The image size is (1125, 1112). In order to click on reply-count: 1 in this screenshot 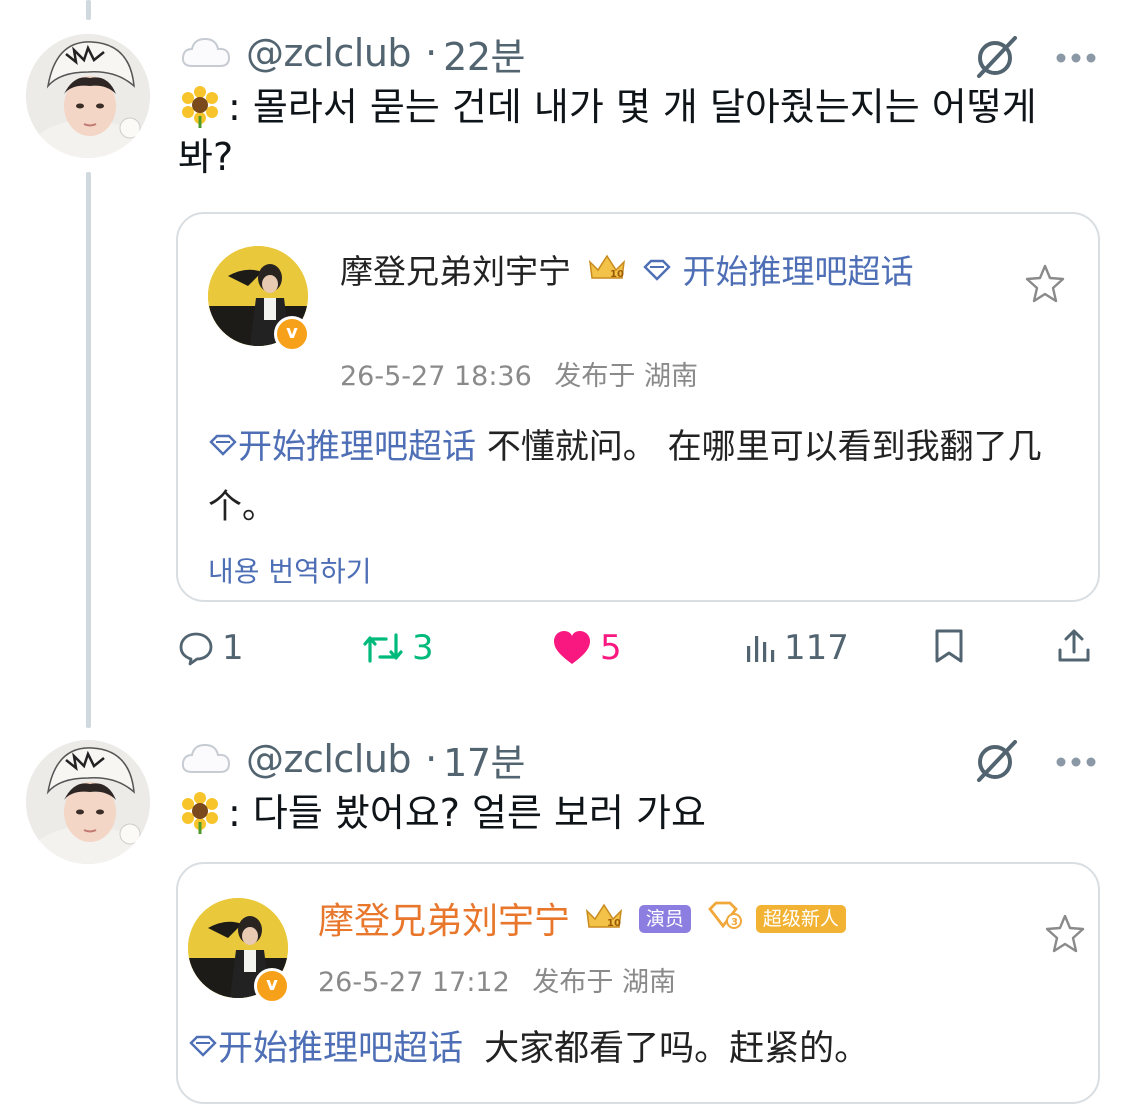, I will do `click(233, 648)`.